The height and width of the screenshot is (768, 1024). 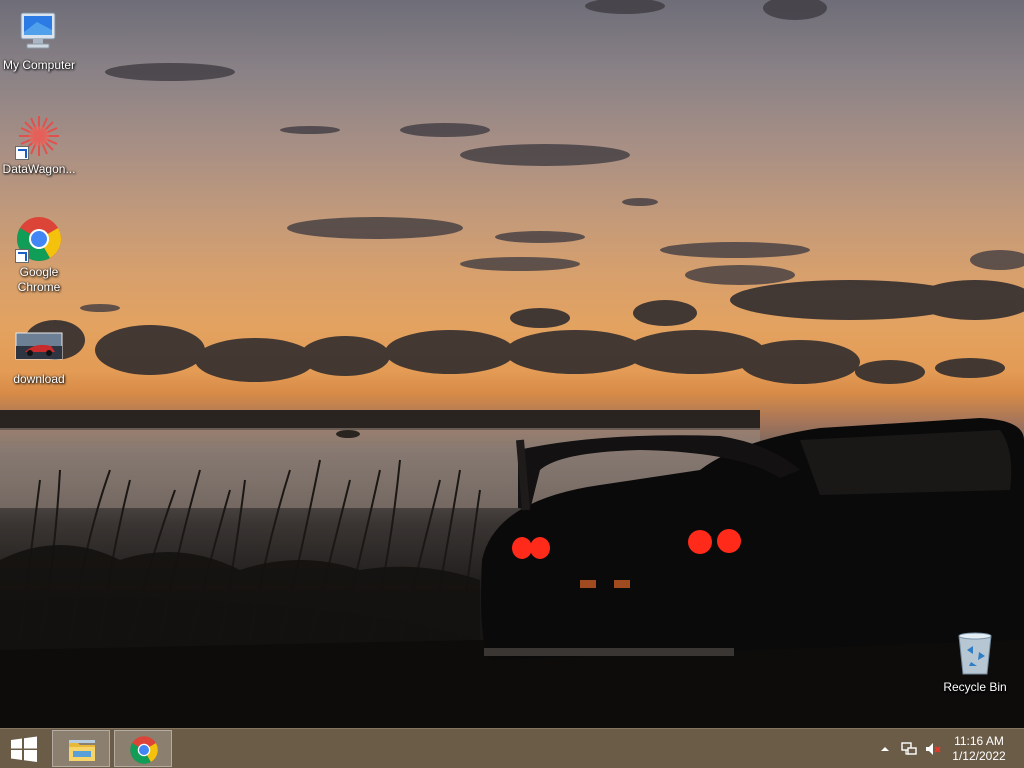 I want to click on desktop-icon-my-computer: My Computer, so click(x=39, y=40).